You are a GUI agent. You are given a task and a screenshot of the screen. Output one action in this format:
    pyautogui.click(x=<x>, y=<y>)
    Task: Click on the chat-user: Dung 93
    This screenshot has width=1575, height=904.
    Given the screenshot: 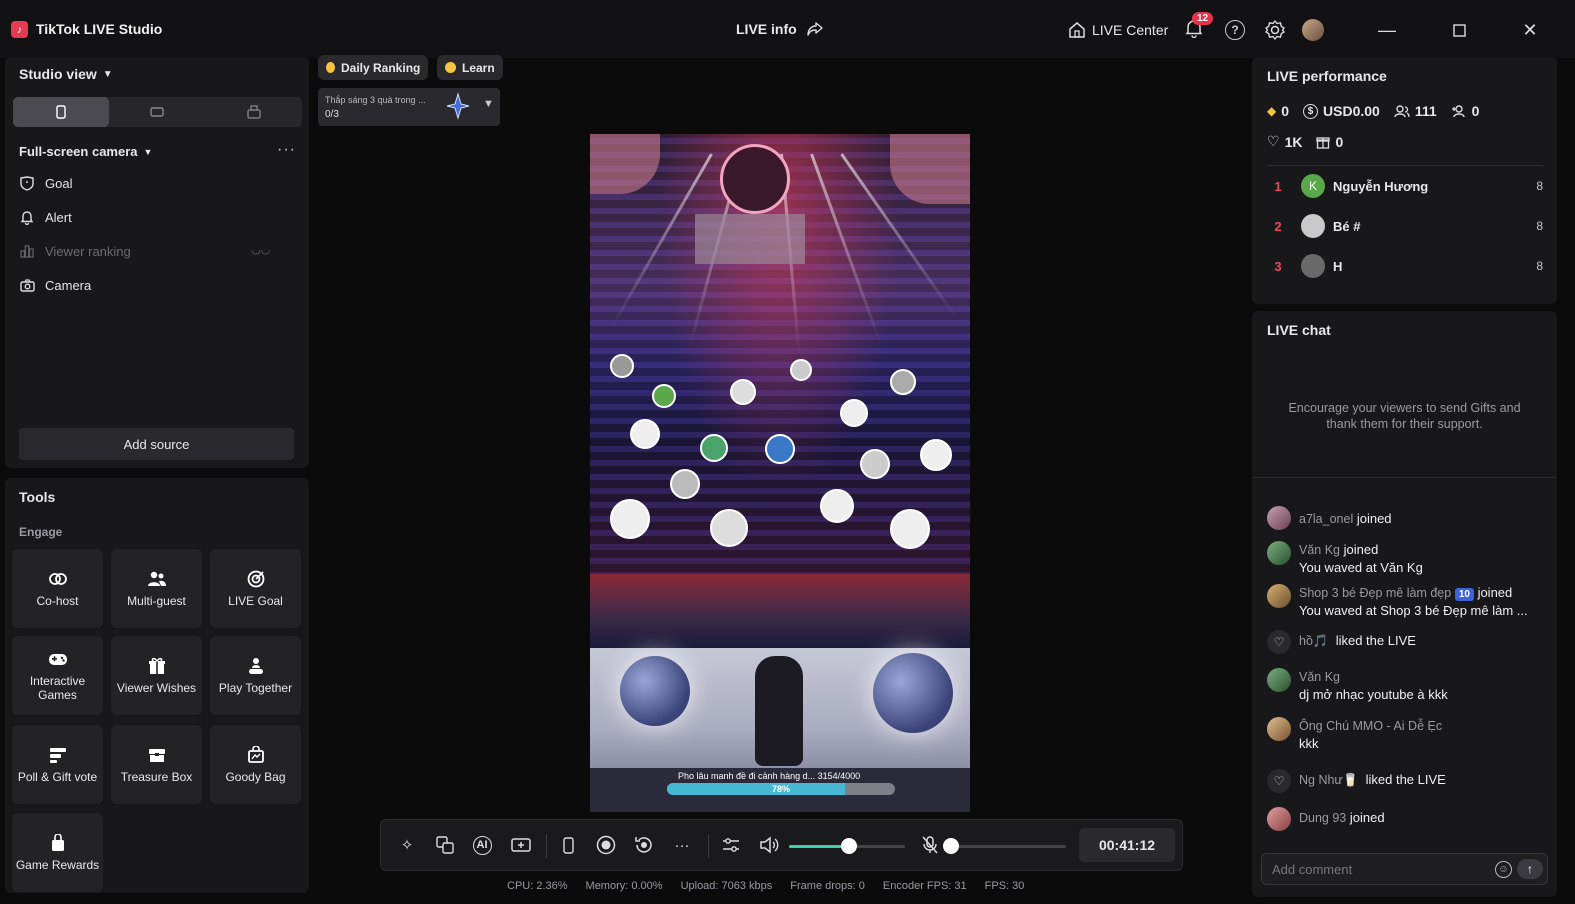 What is the action you would take?
    pyautogui.click(x=1323, y=818)
    